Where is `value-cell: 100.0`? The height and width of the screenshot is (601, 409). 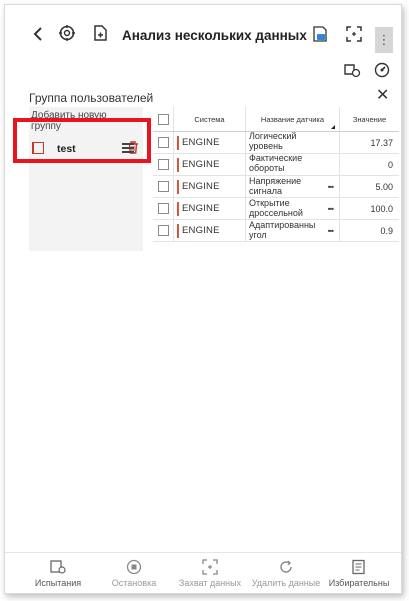 value-cell: 100.0 is located at coordinates (381, 208).